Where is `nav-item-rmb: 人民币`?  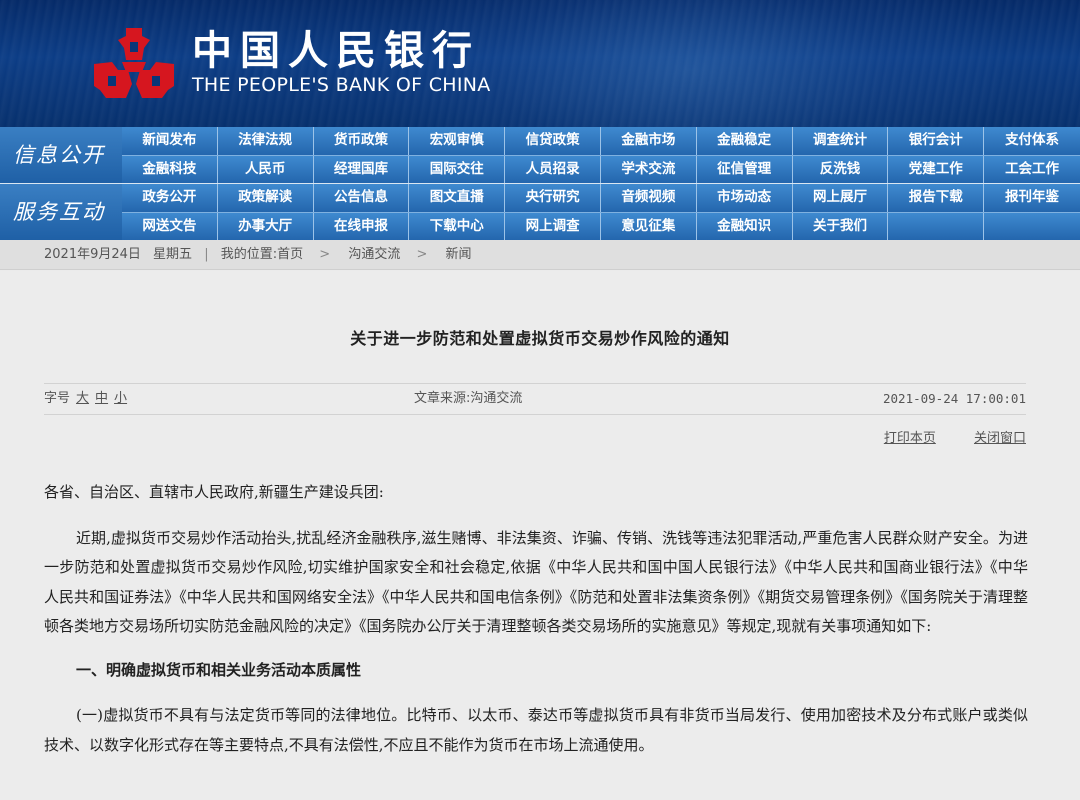 nav-item-rmb: 人民币 is located at coordinates (266, 169).